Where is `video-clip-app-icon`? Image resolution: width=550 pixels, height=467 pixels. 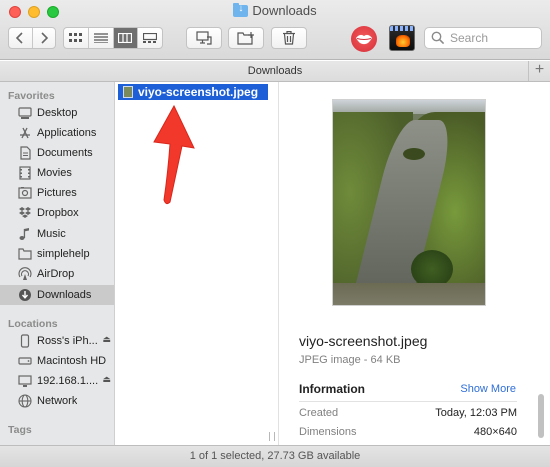
video-clip-app-icon is located at coordinates (402, 38).